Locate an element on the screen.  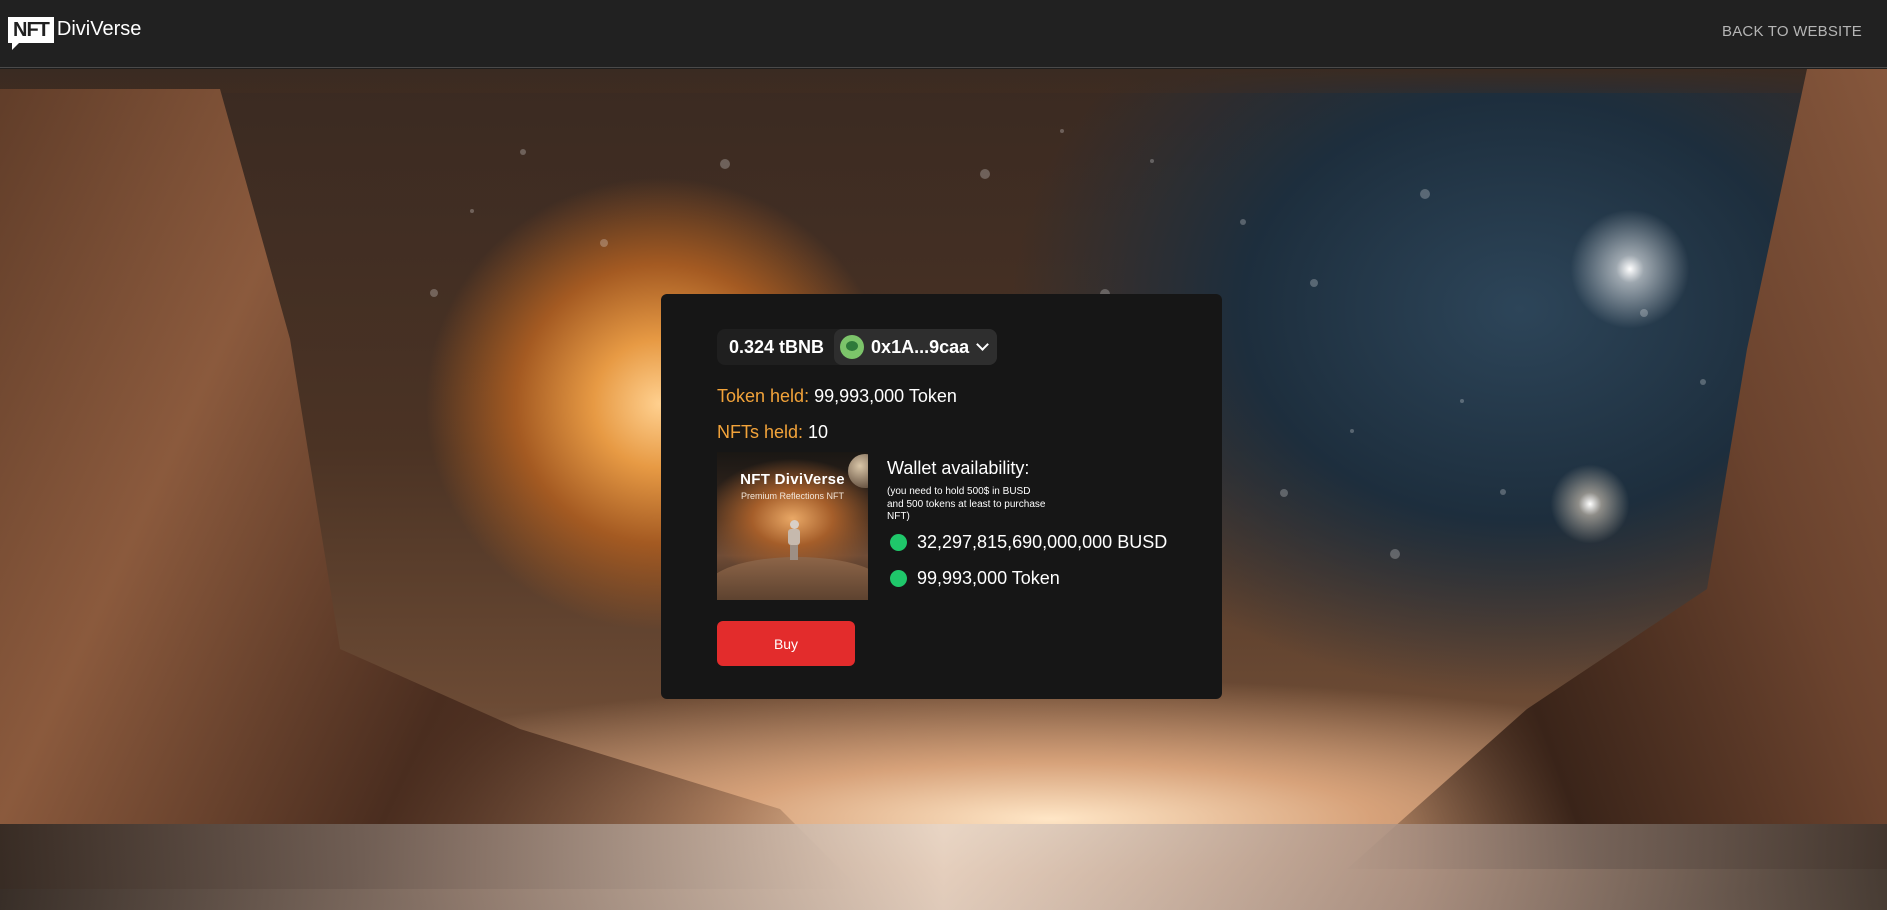
planet-horizon is located at coordinates (943, 867).